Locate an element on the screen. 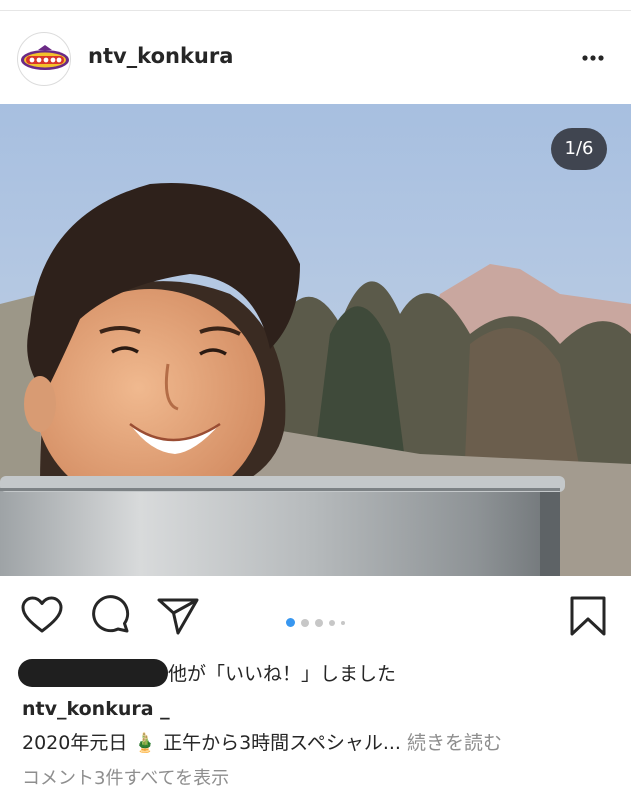  carousel-indicator is located at coordinates (315, 619).